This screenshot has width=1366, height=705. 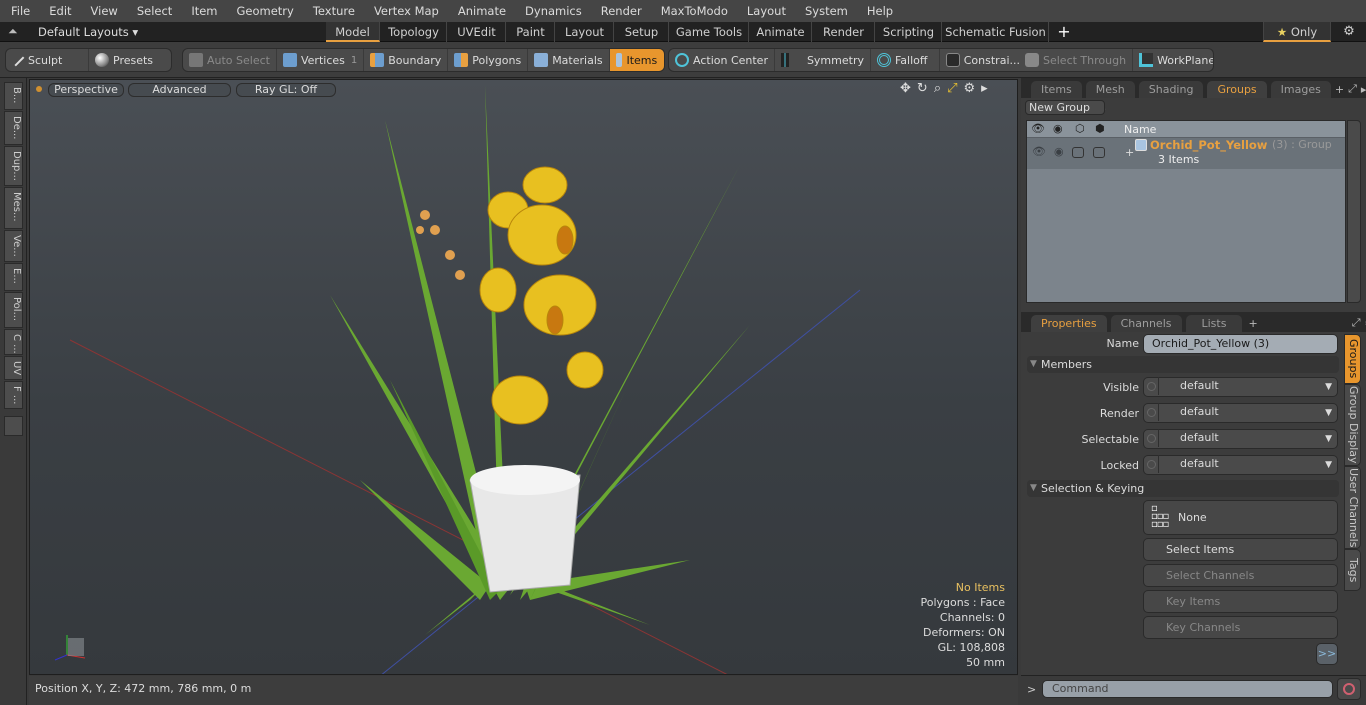 I want to click on locked-dropdown: default ▼, so click(x=1240, y=465).